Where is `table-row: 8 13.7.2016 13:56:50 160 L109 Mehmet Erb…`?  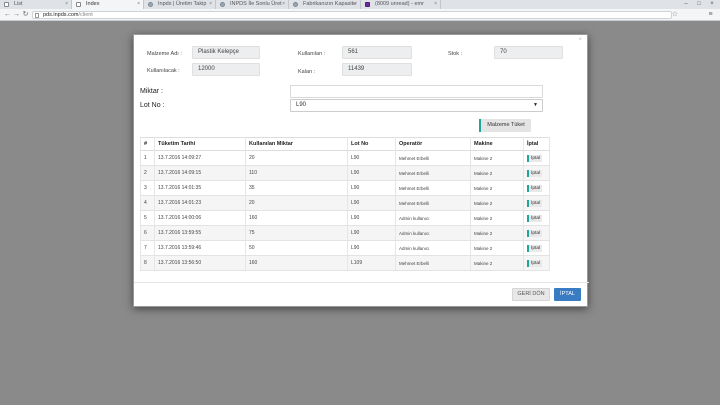
table-row: 8 13.7.2016 13:56:50 160 L109 Mehmet Erb… is located at coordinates (345, 263).